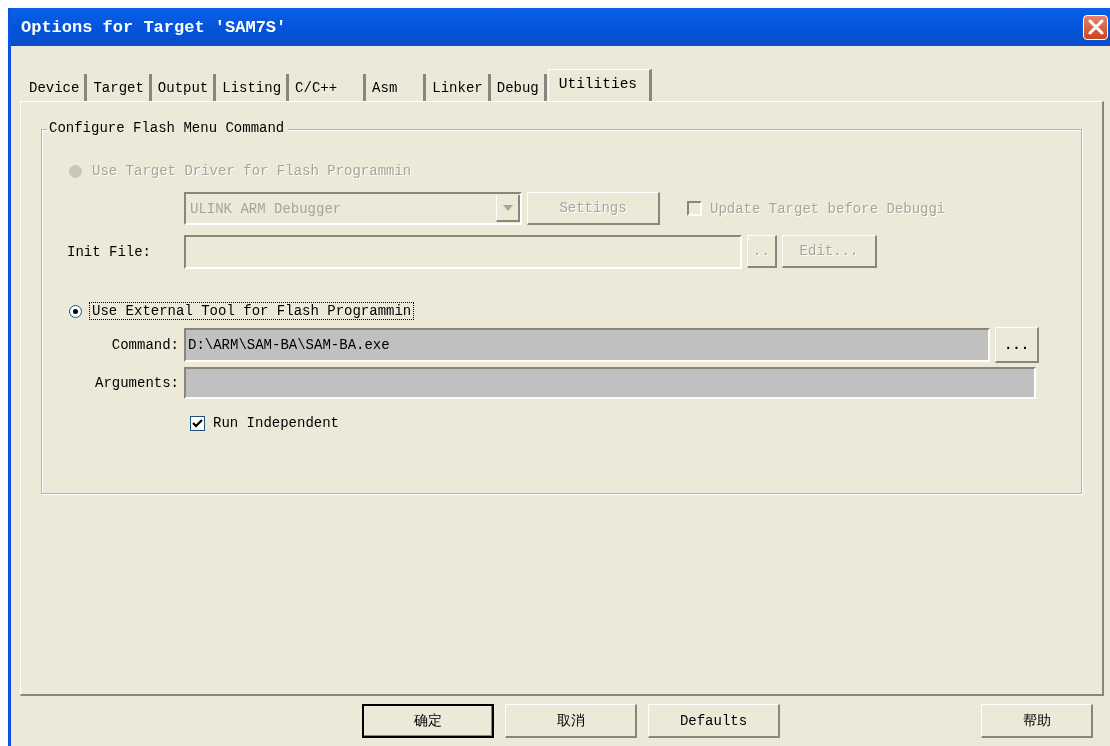 This screenshot has width=1110, height=746. I want to click on dialog-button: Defaults, so click(714, 721).